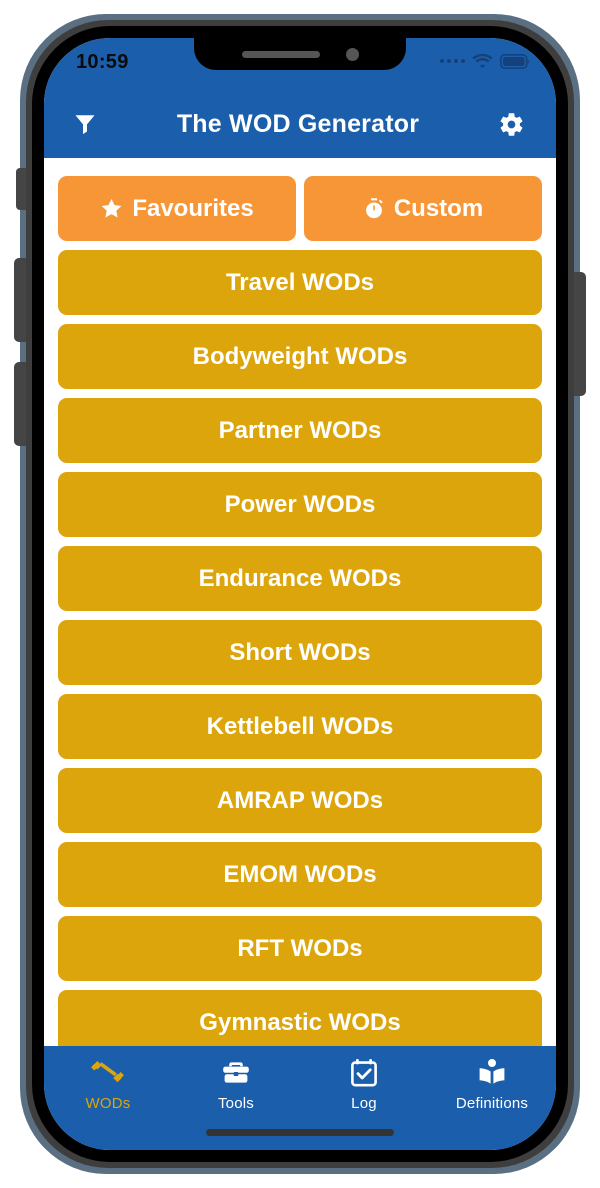 The width and height of the screenshot is (600, 1188). I want to click on category-amrap-wods: AMRAP WODs, so click(300, 800).